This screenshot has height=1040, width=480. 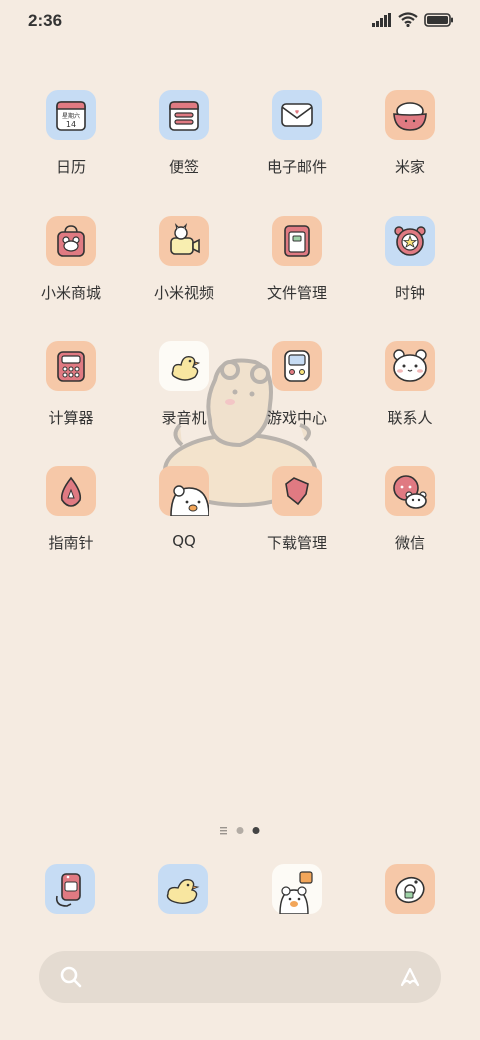 I want to click on phone-icon, so click(x=68, y=890).